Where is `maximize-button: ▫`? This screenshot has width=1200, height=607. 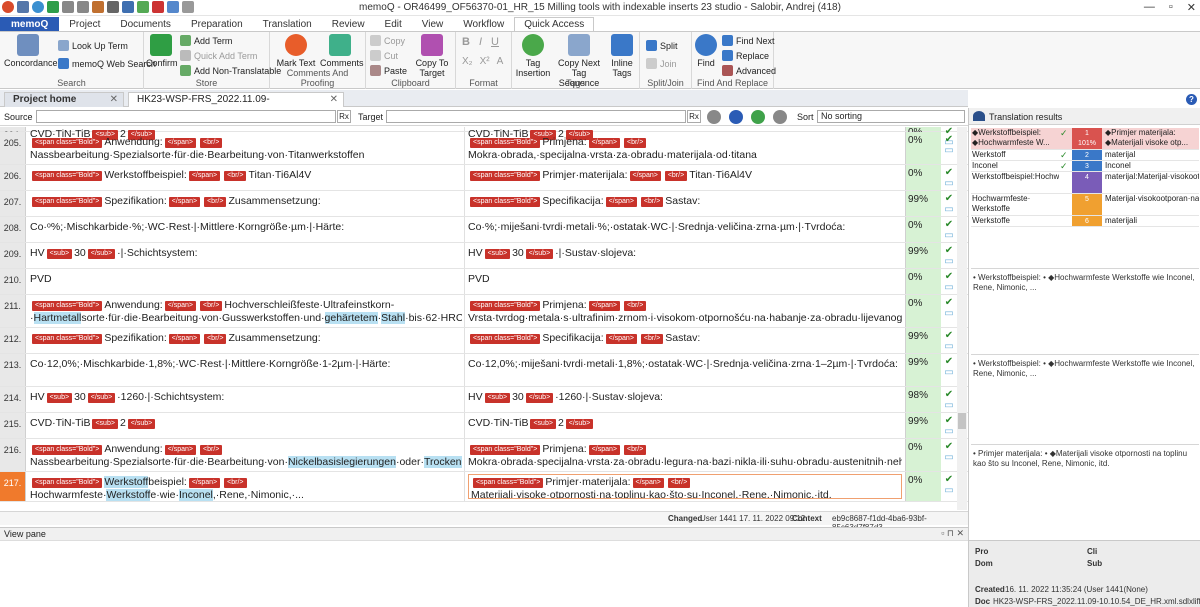
maximize-button: ▫ is located at coordinates (1171, 7).